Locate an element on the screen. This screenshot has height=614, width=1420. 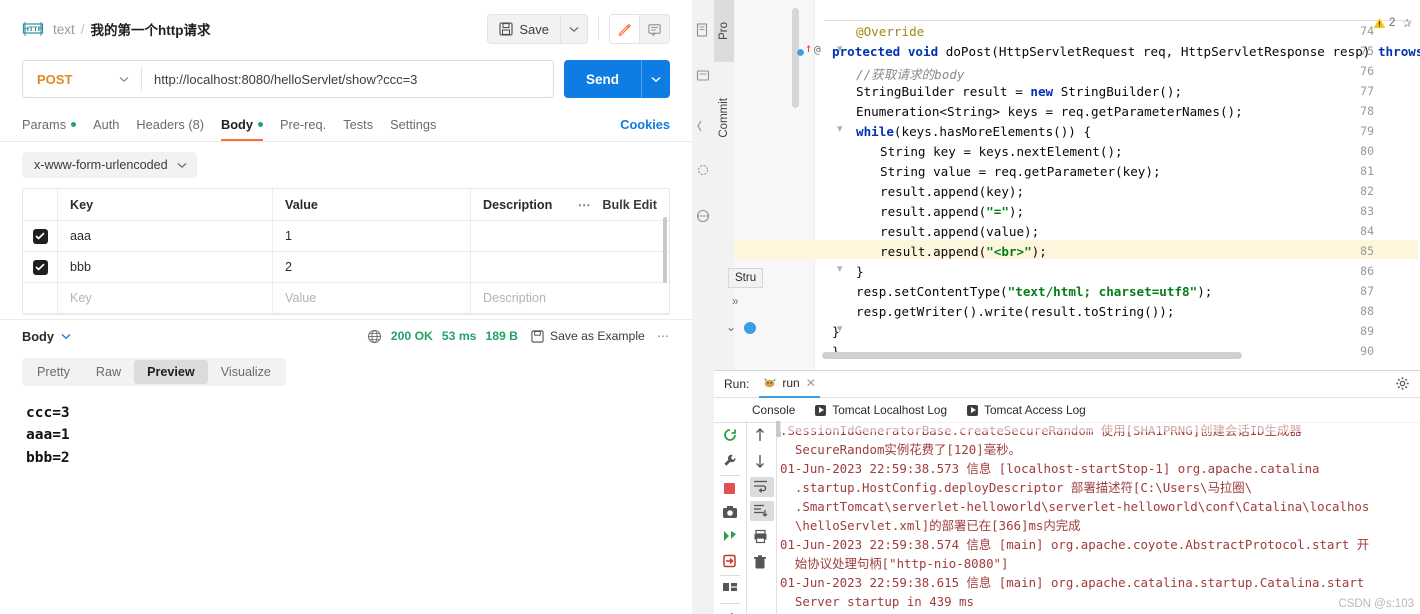
tab-headers: Headers (8) is located at coordinates (170, 124).